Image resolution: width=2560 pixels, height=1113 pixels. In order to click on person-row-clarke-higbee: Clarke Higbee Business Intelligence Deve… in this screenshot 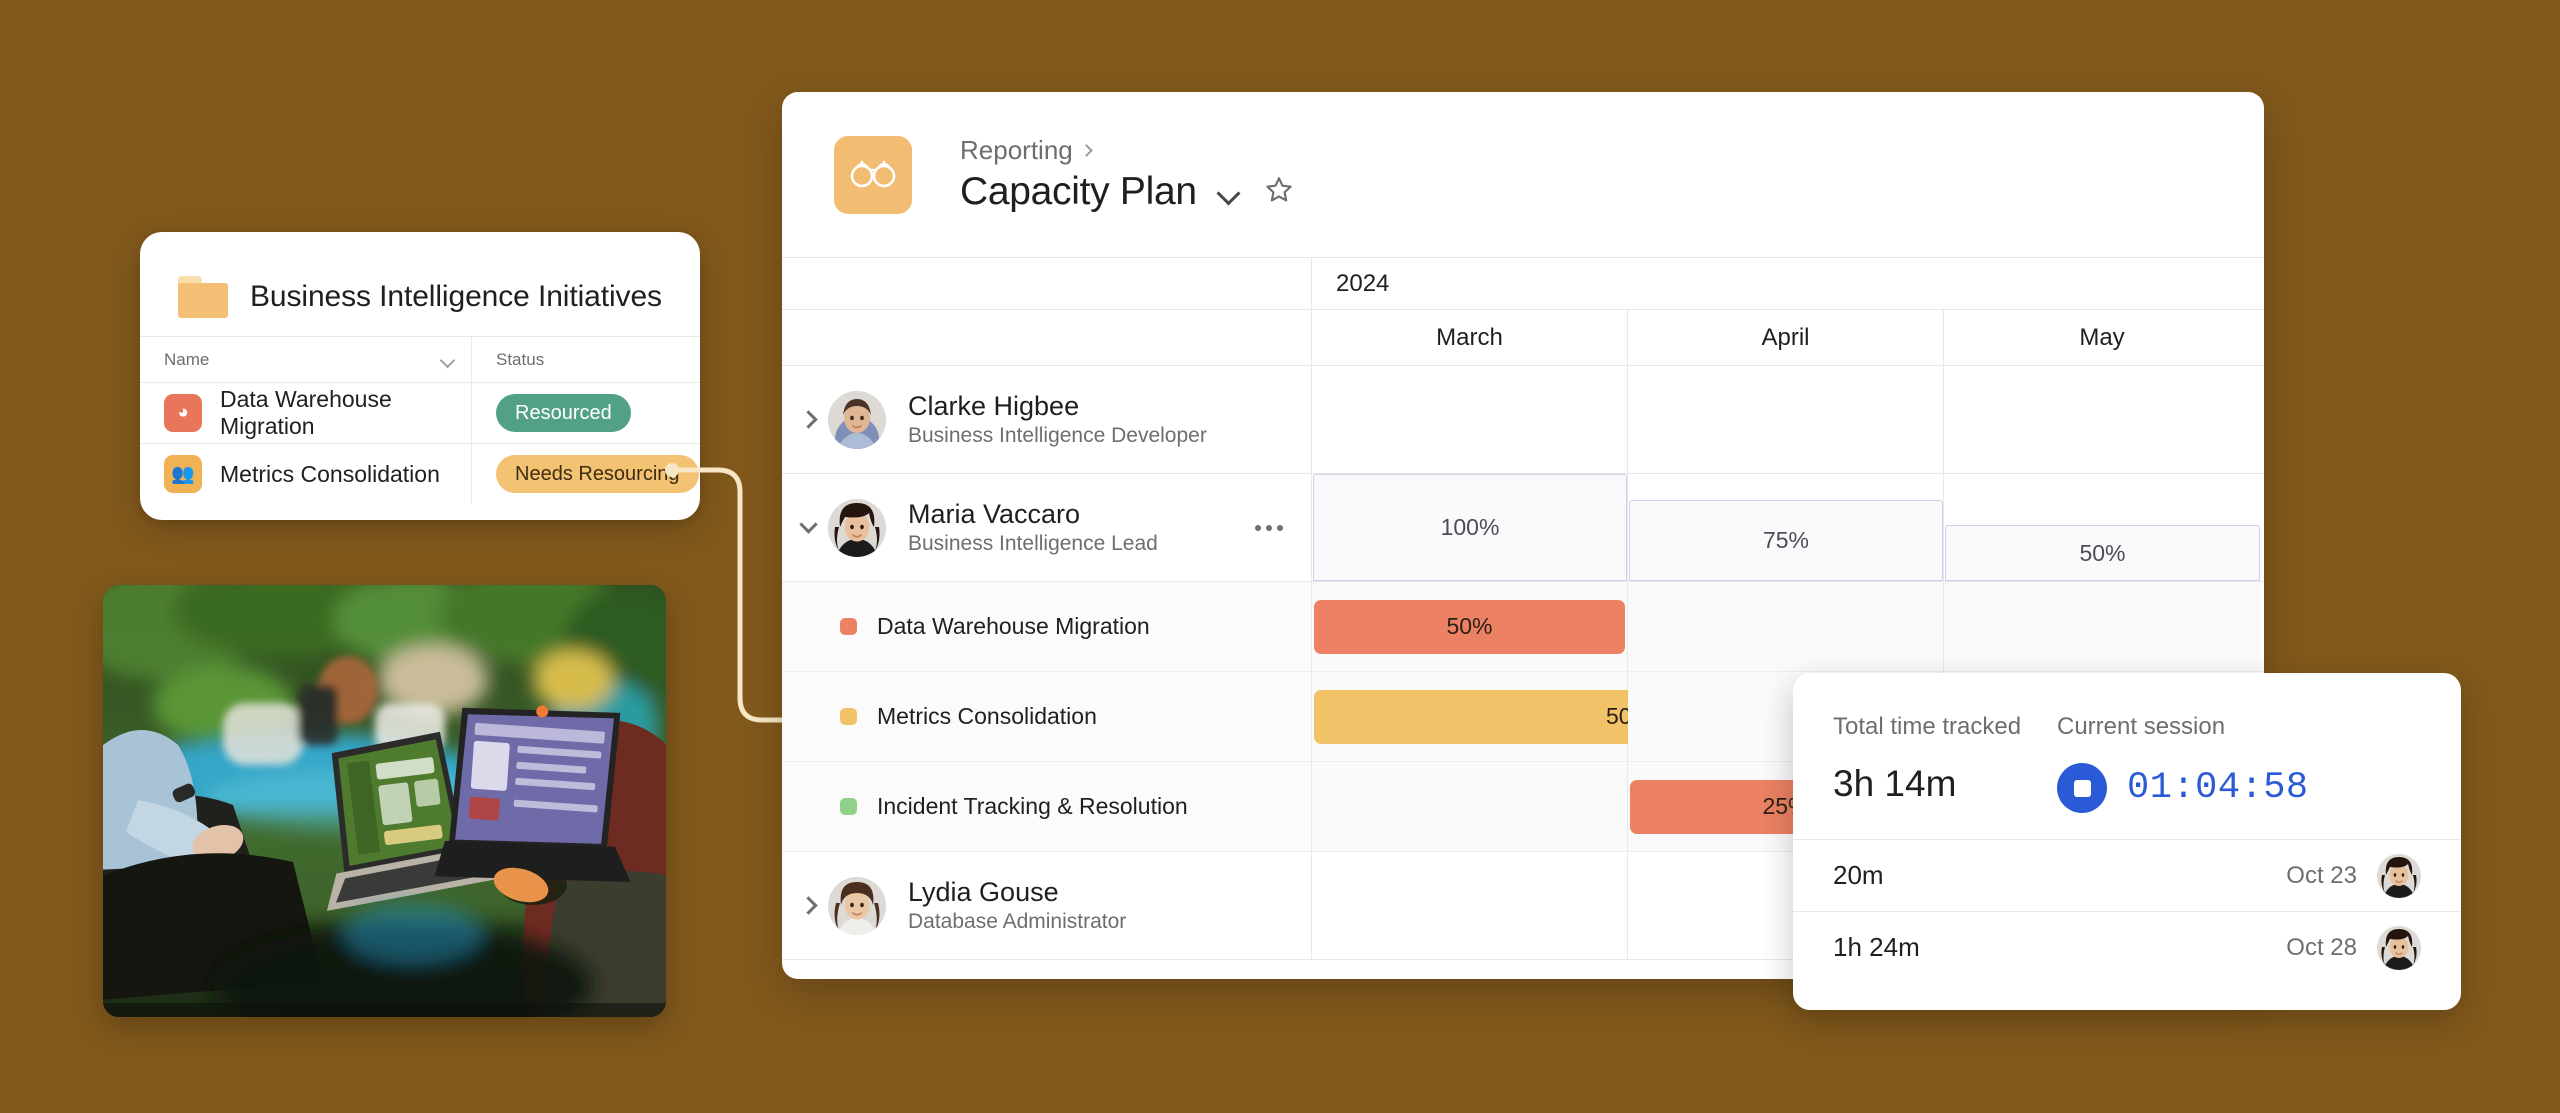, I will do `click(1523, 420)`.